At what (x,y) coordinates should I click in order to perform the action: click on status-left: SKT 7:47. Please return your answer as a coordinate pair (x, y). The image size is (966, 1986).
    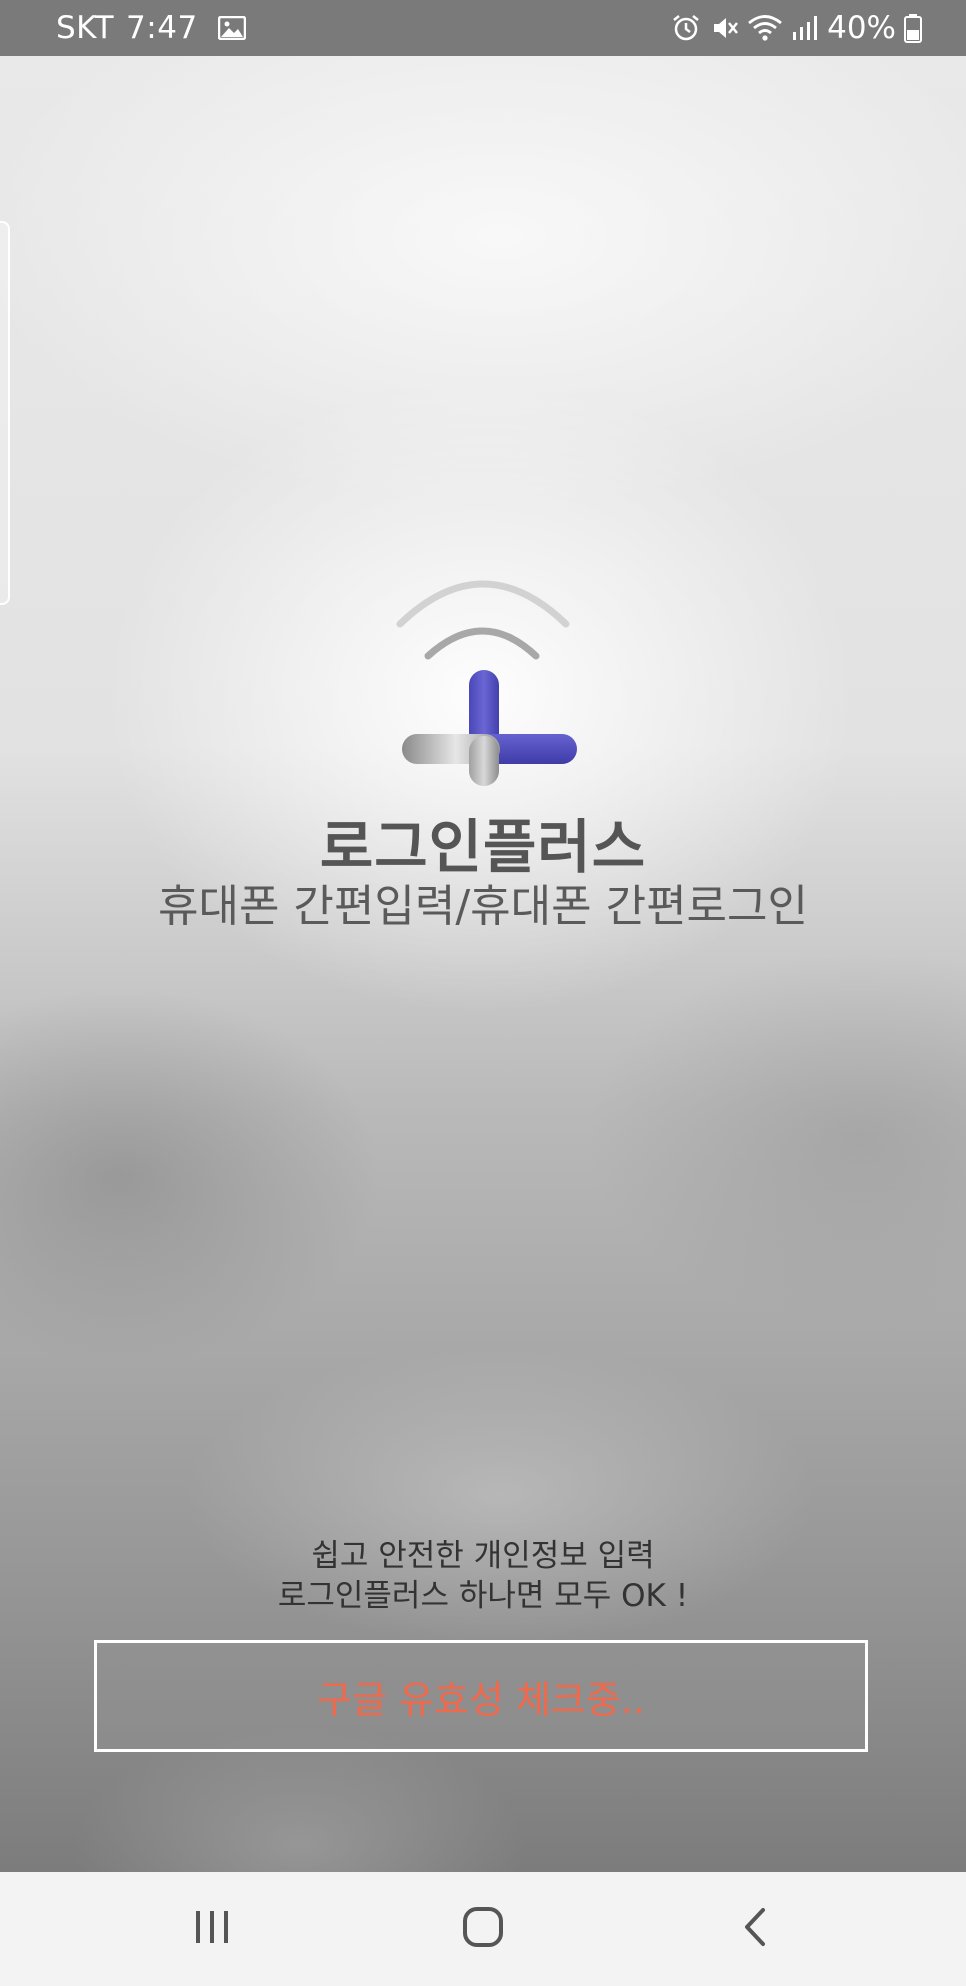
    Looking at the image, I should click on (151, 28).